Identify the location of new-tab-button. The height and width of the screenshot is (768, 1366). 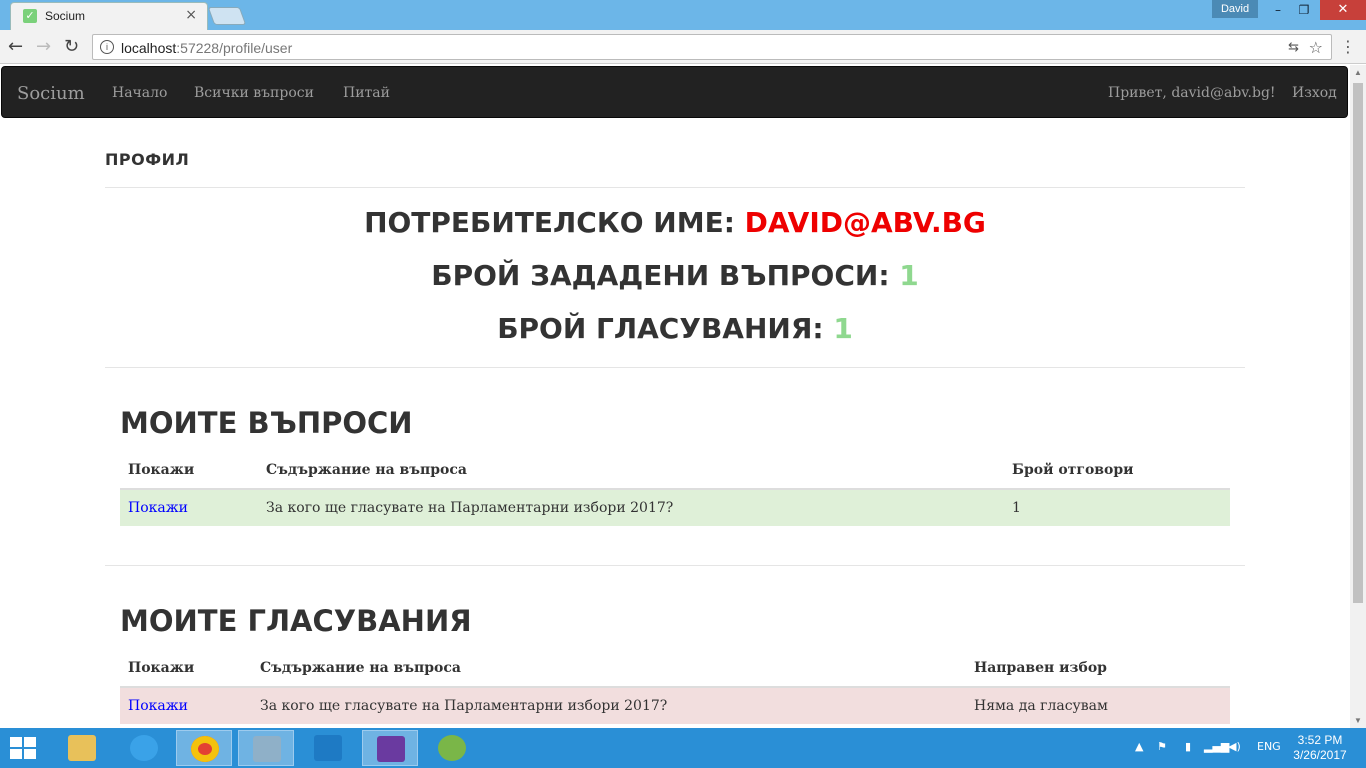
(227, 16).